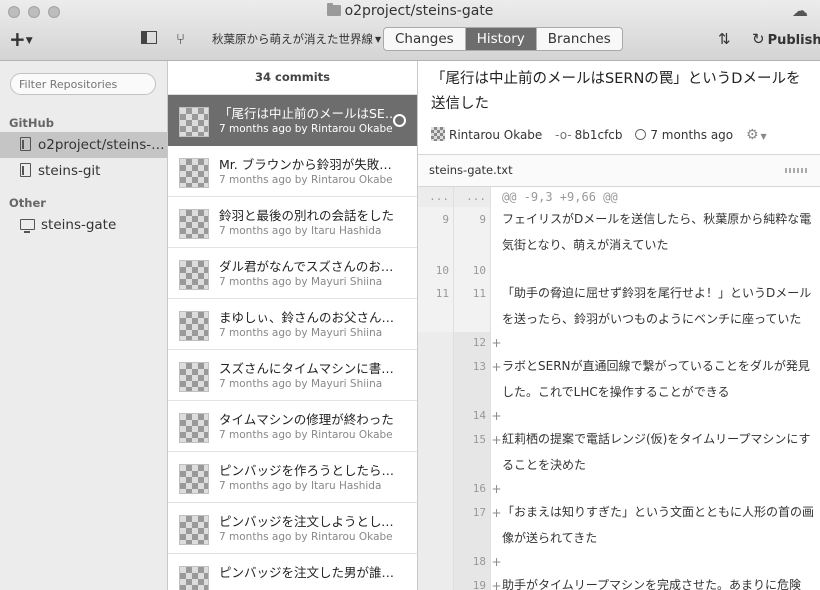 The image size is (820, 590). I want to click on sync-icon: ↻, so click(758, 39).